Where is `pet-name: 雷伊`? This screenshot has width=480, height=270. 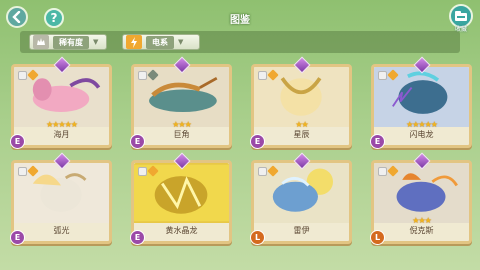 pet-name: 雷伊 is located at coordinates (301, 230).